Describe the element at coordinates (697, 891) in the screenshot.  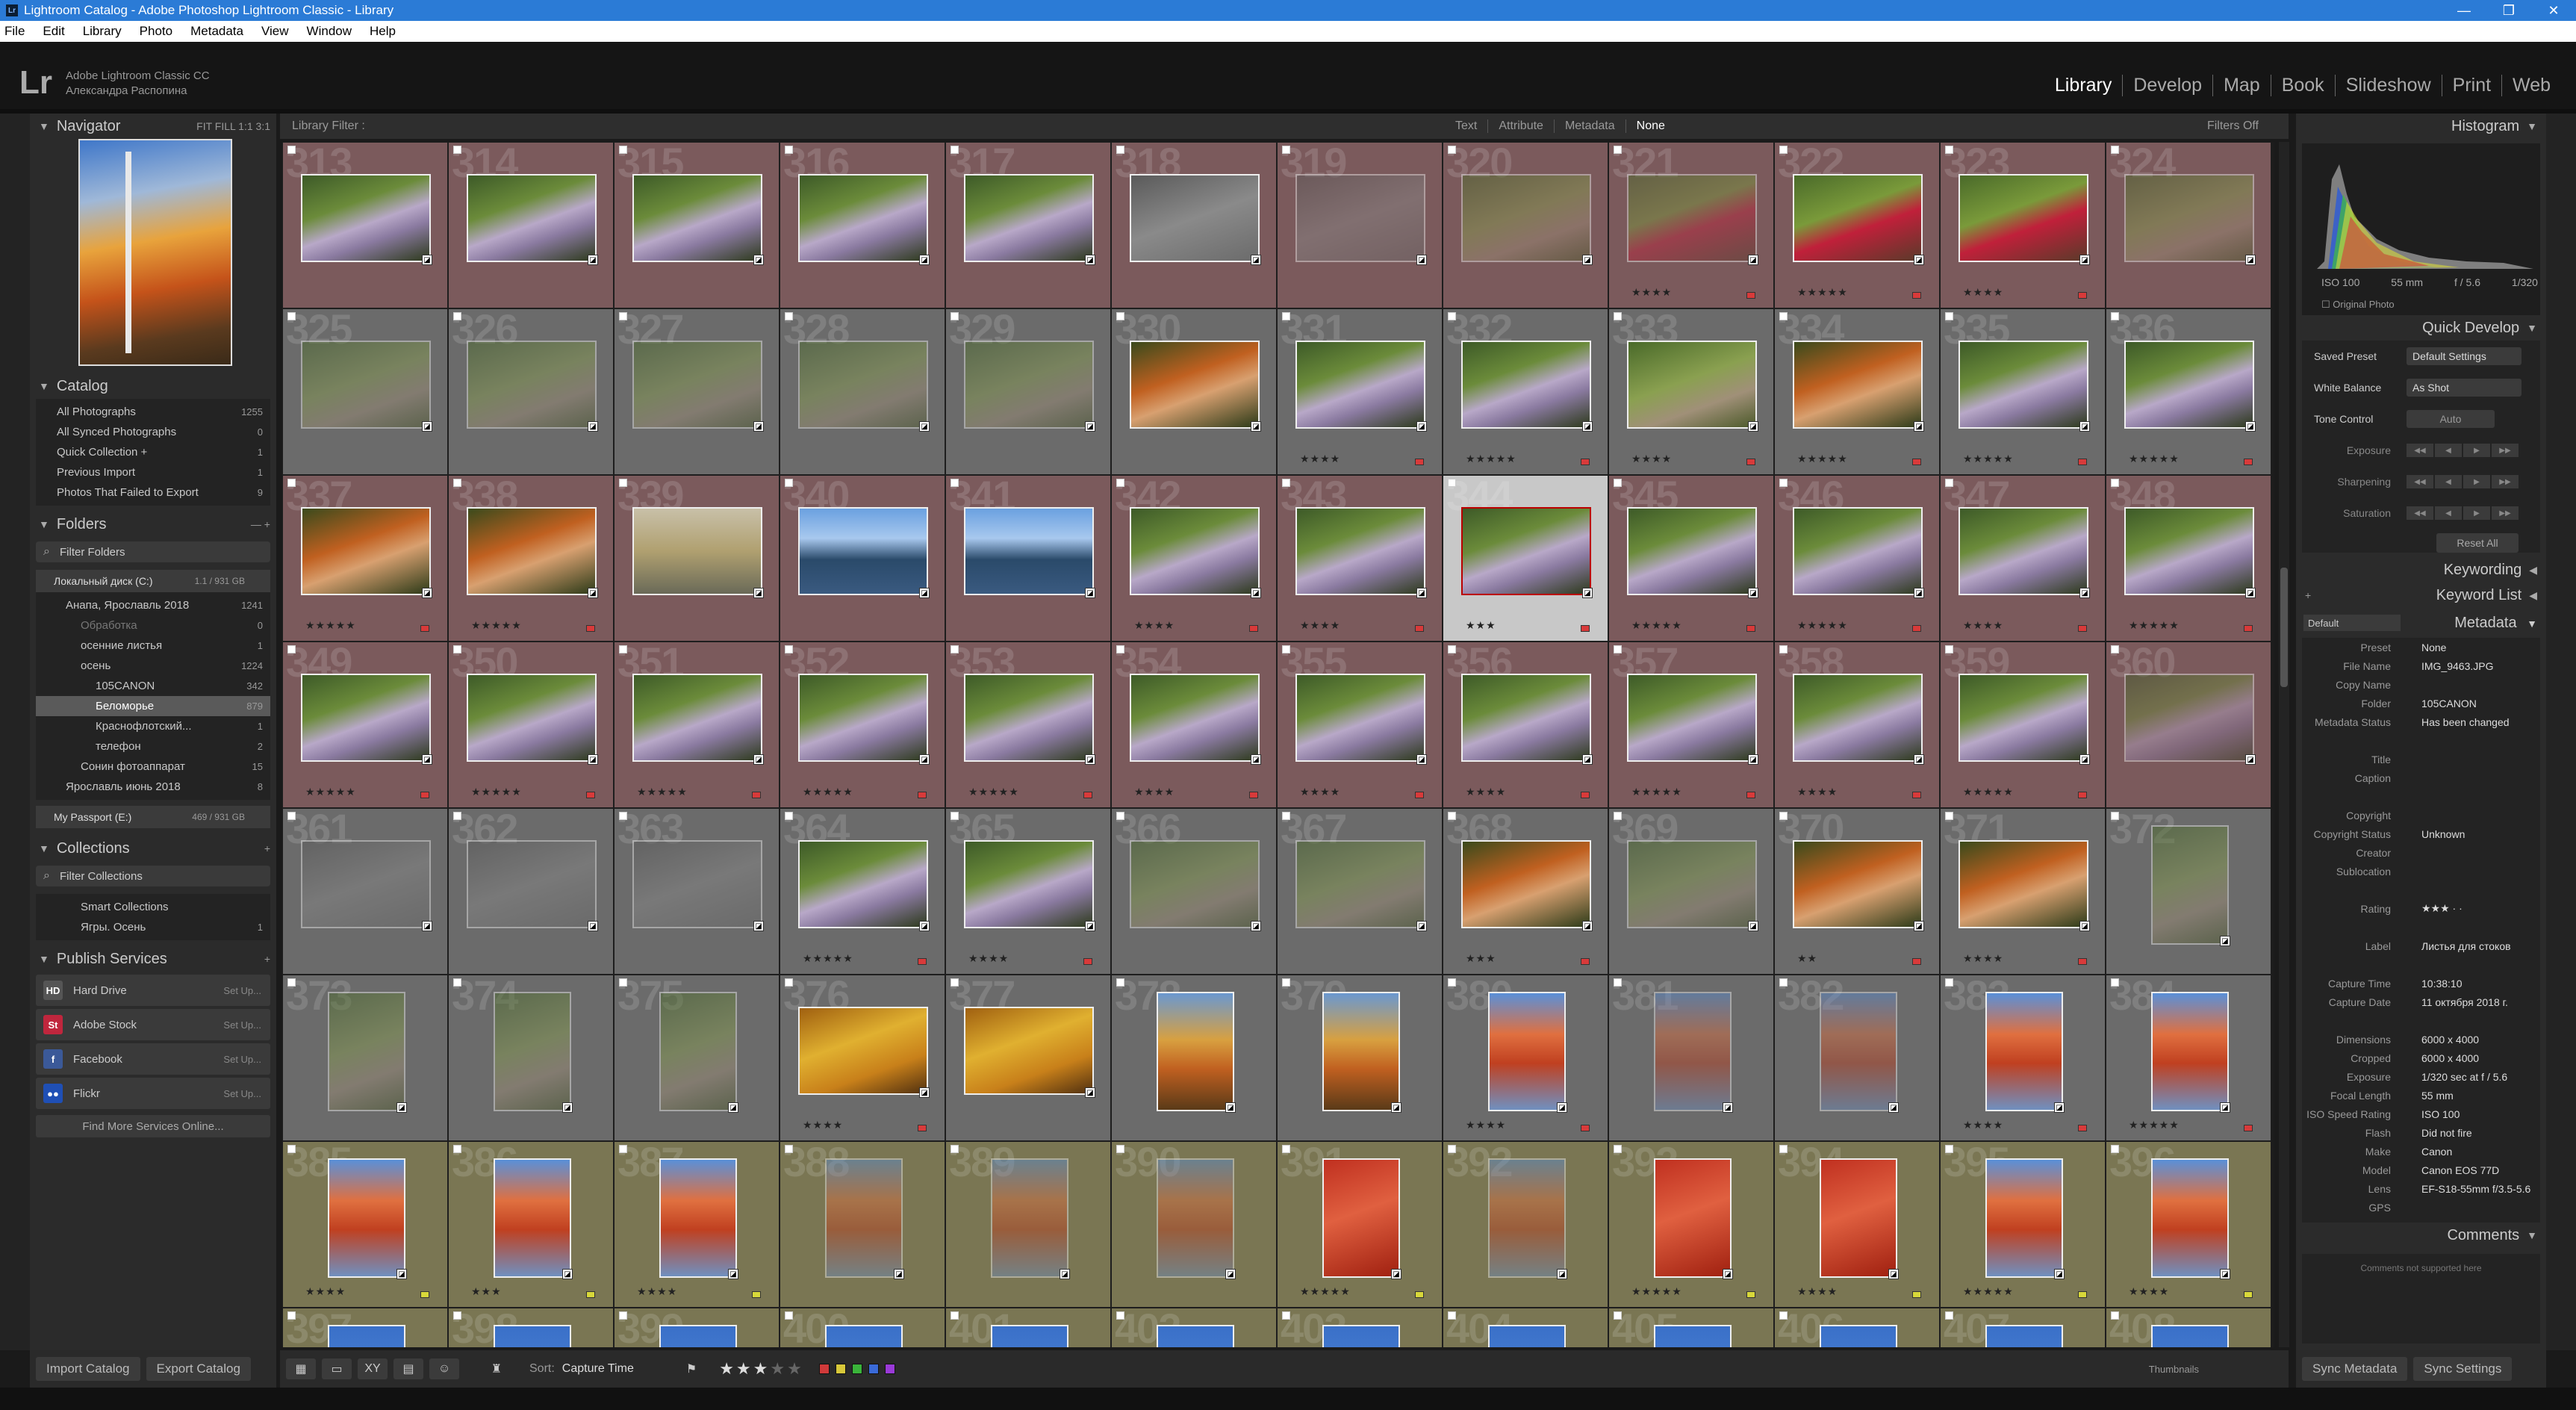
I see `thumbnail-cell: 363 ◪` at that location.